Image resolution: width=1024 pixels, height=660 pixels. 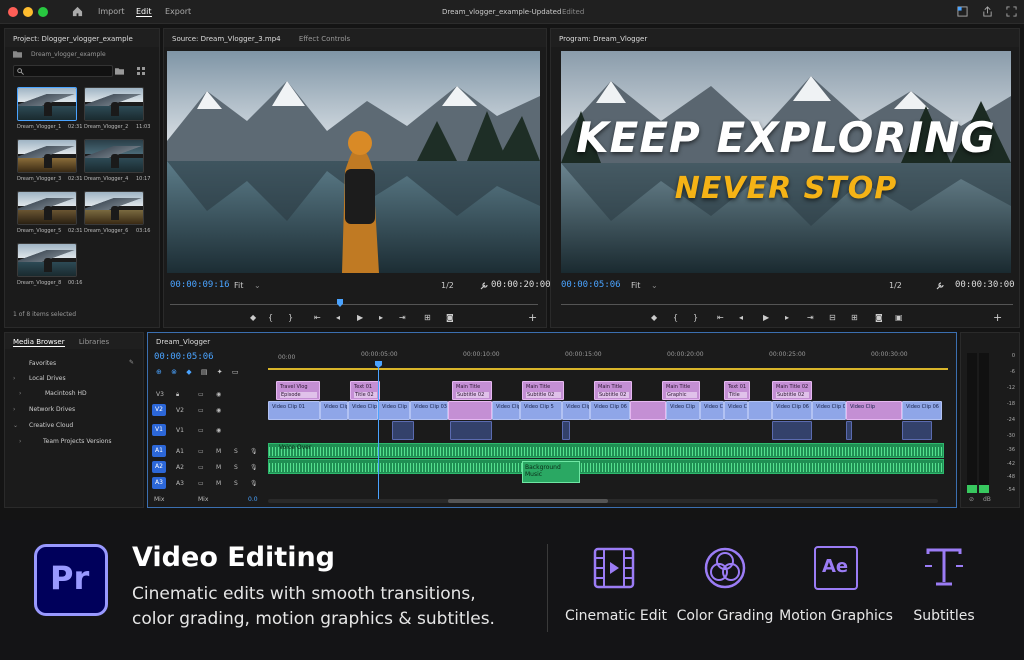 What do you see at coordinates (899, 317) in the screenshot?
I see `compare-icon: ▣` at bounding box center [899, 317].